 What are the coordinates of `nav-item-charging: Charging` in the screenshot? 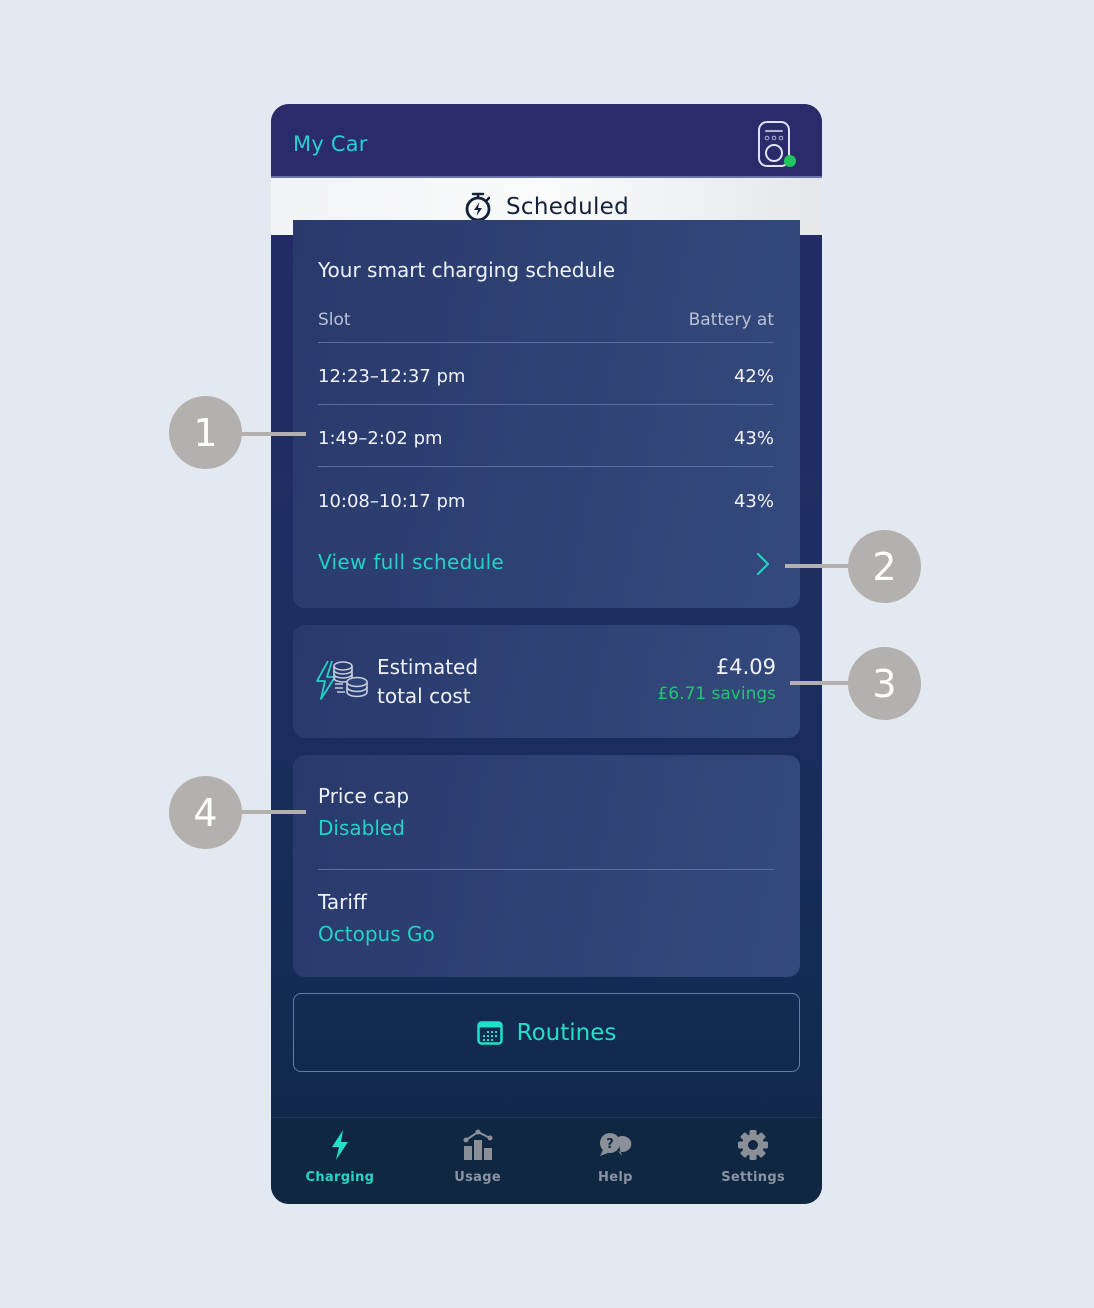 It's located at (340, 1161).